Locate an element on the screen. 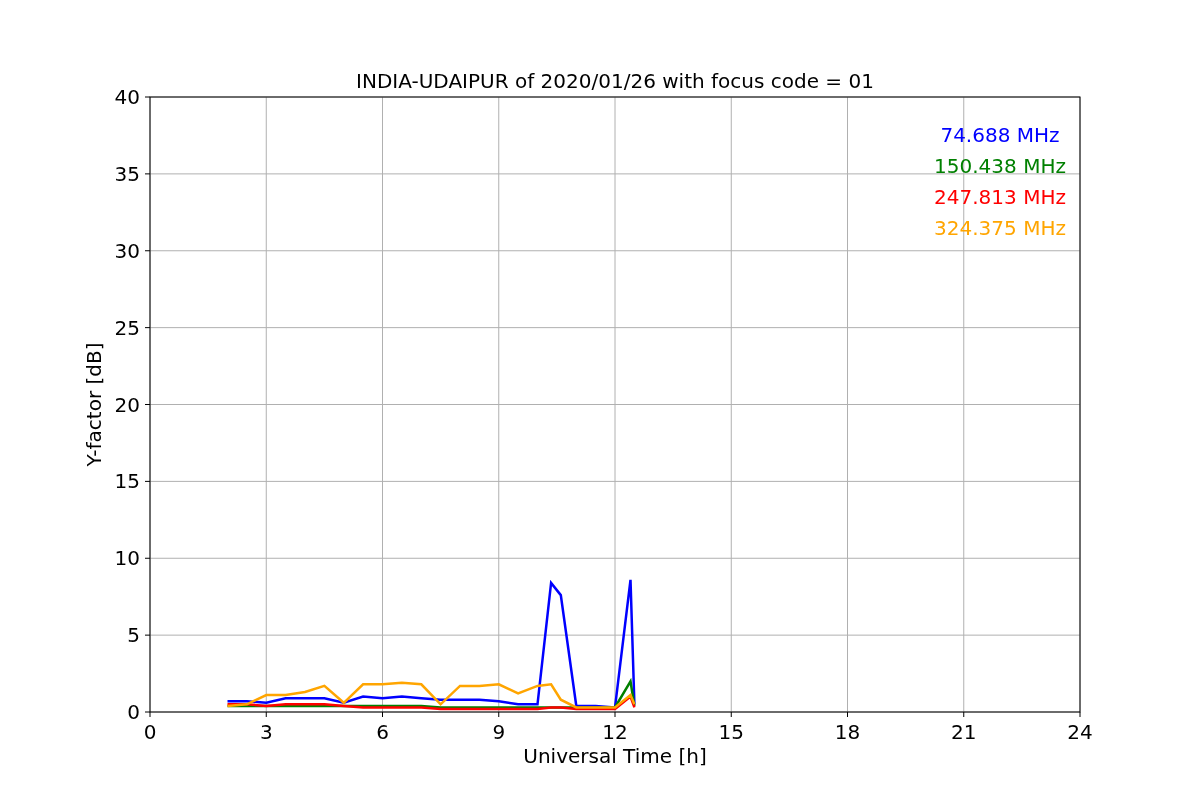  y-tick-label: 35 is located at coordinates (127, 173).